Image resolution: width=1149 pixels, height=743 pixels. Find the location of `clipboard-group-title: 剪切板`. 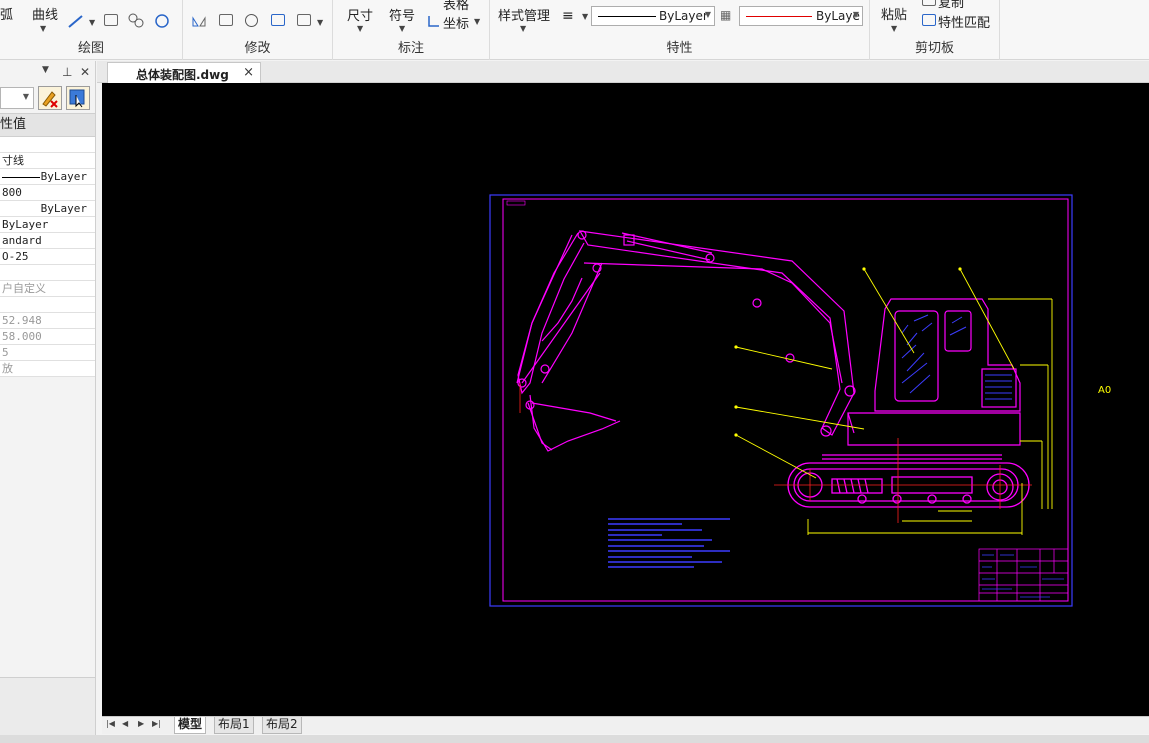

clipboard-group-title: 剪切板 is located at coordinates (934, 48).